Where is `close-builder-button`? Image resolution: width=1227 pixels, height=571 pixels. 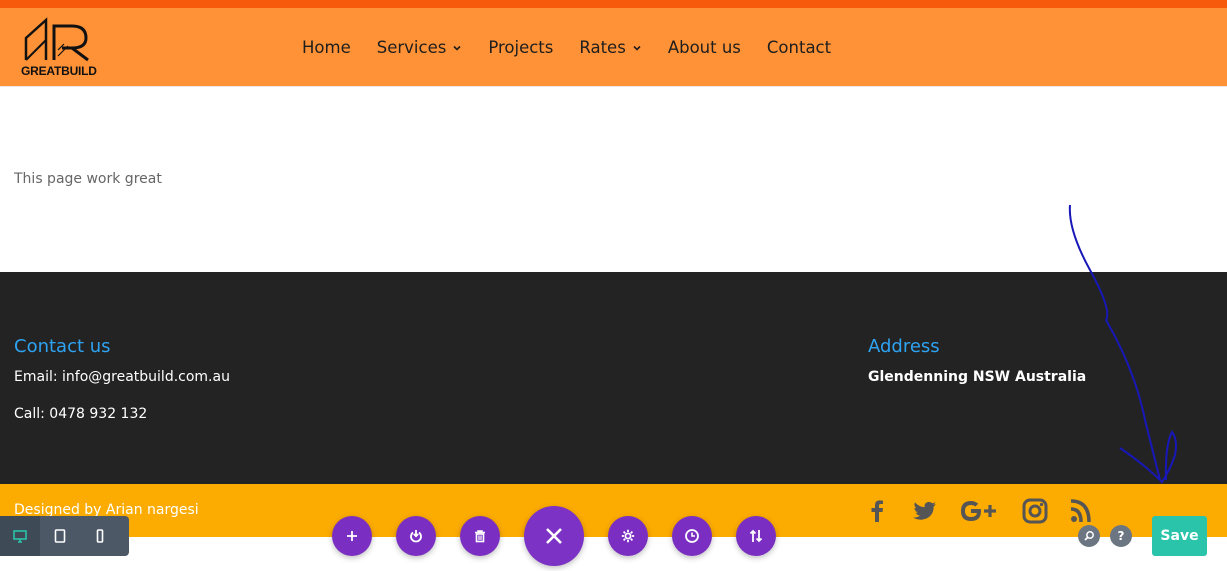 close-builder-button is located at coordinates (554, 536).